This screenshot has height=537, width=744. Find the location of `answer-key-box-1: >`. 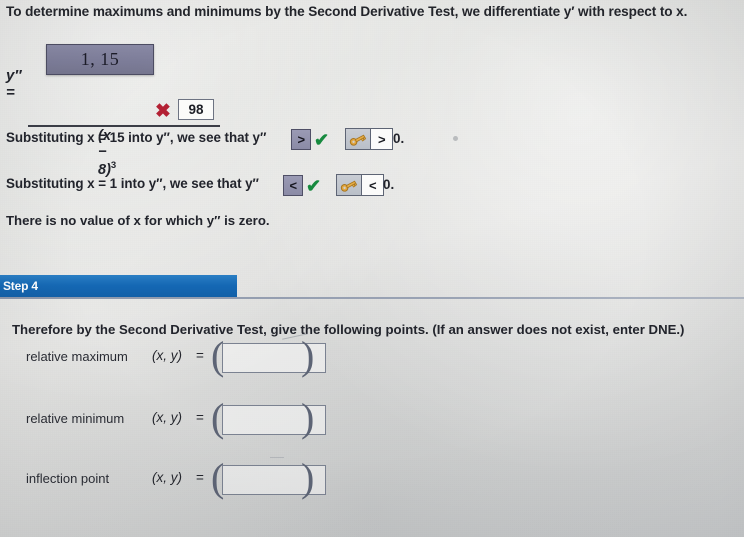

answer-key-box-1: > is located at coordinates (369, 139).